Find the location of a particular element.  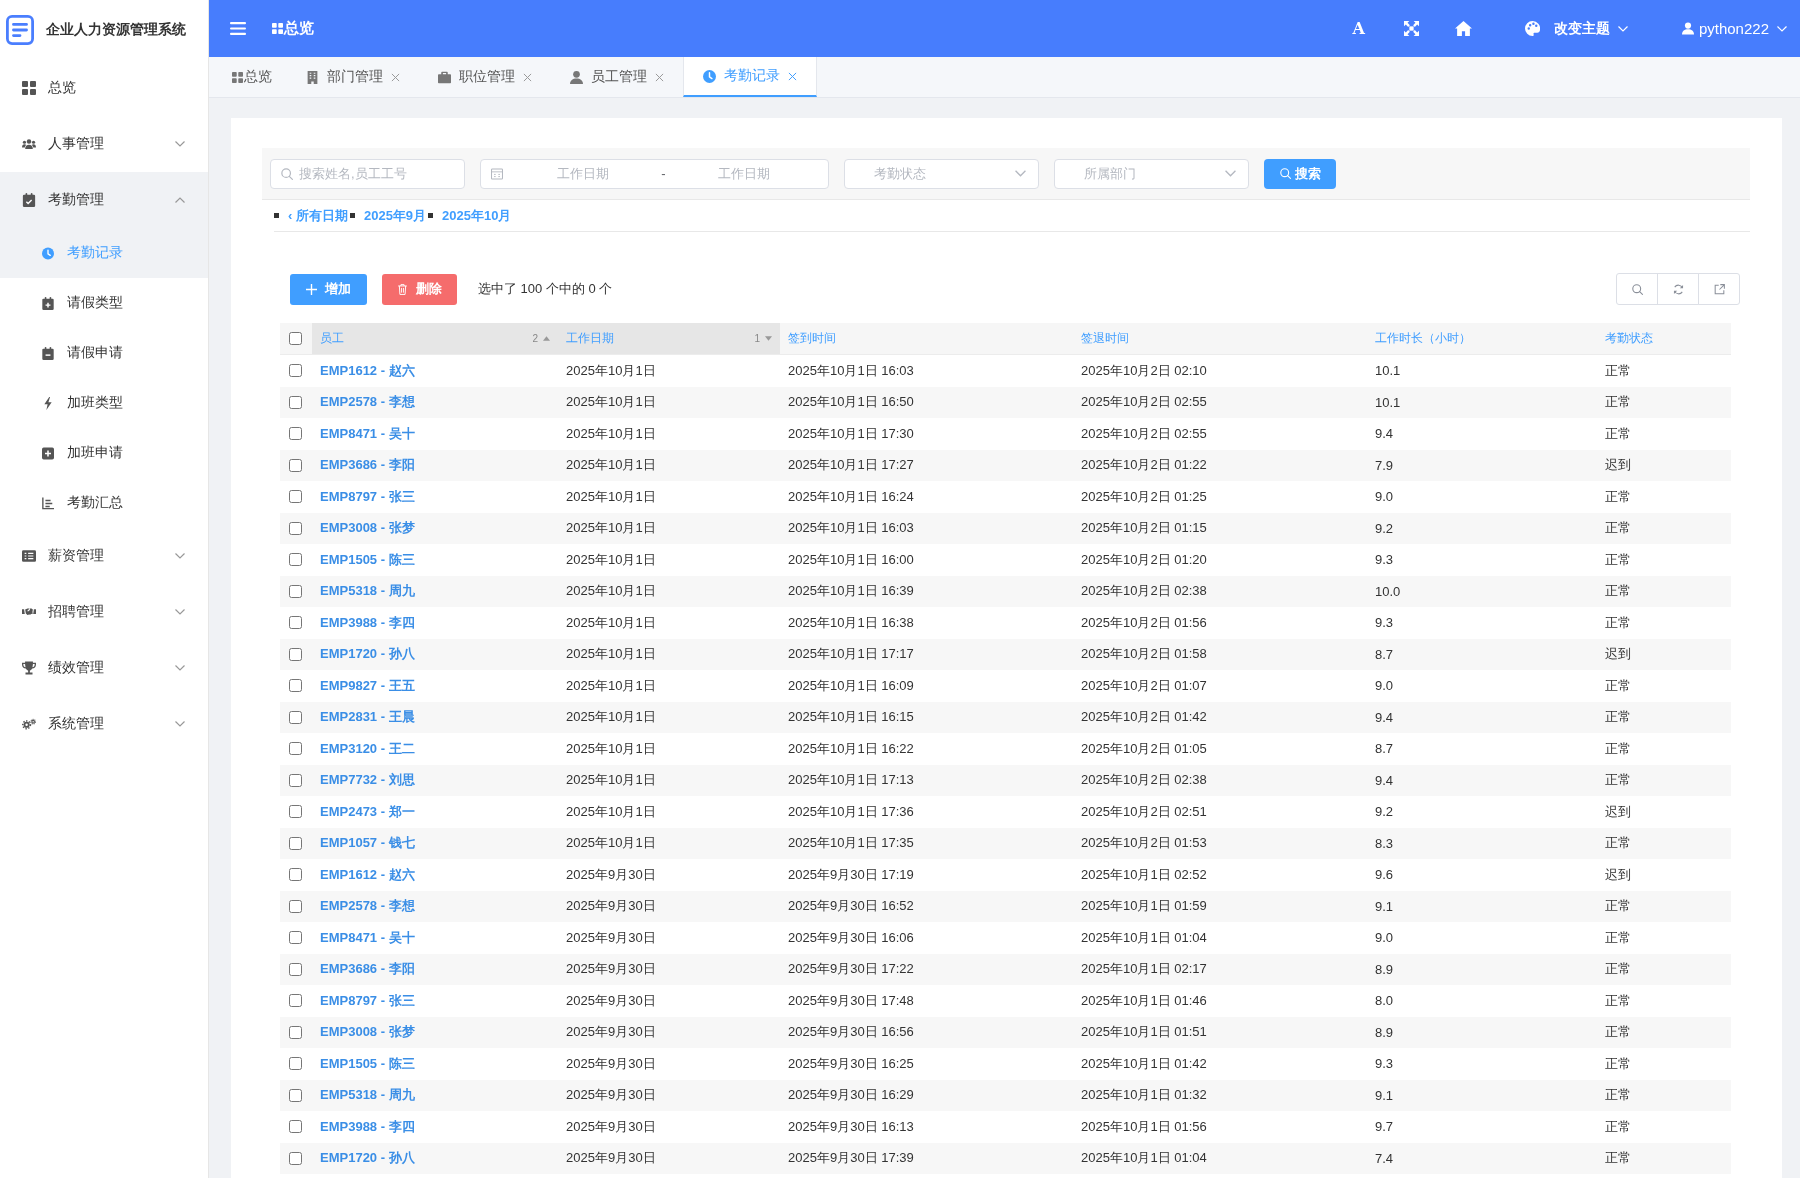

department-select: 所属部门 is located at coordinates (1151, 173).